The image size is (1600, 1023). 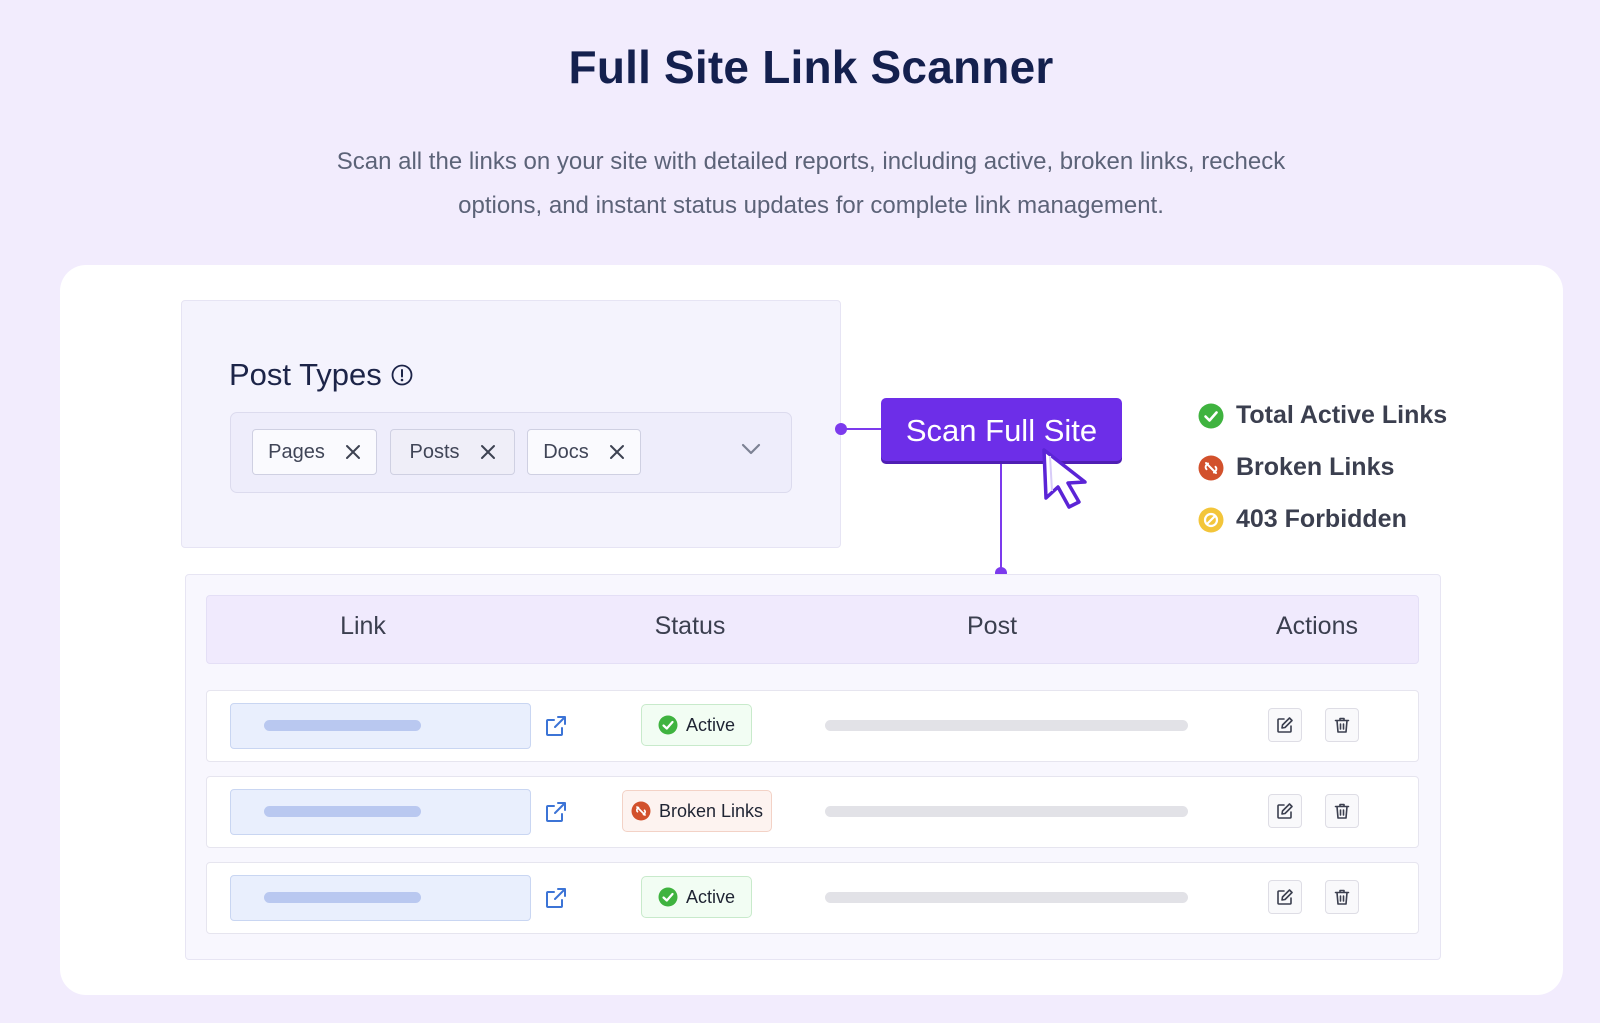 What do you see at coordinates (296, 451) in the screenshot?
I see `chip-label: Pages` at bounding box center [296, 451].